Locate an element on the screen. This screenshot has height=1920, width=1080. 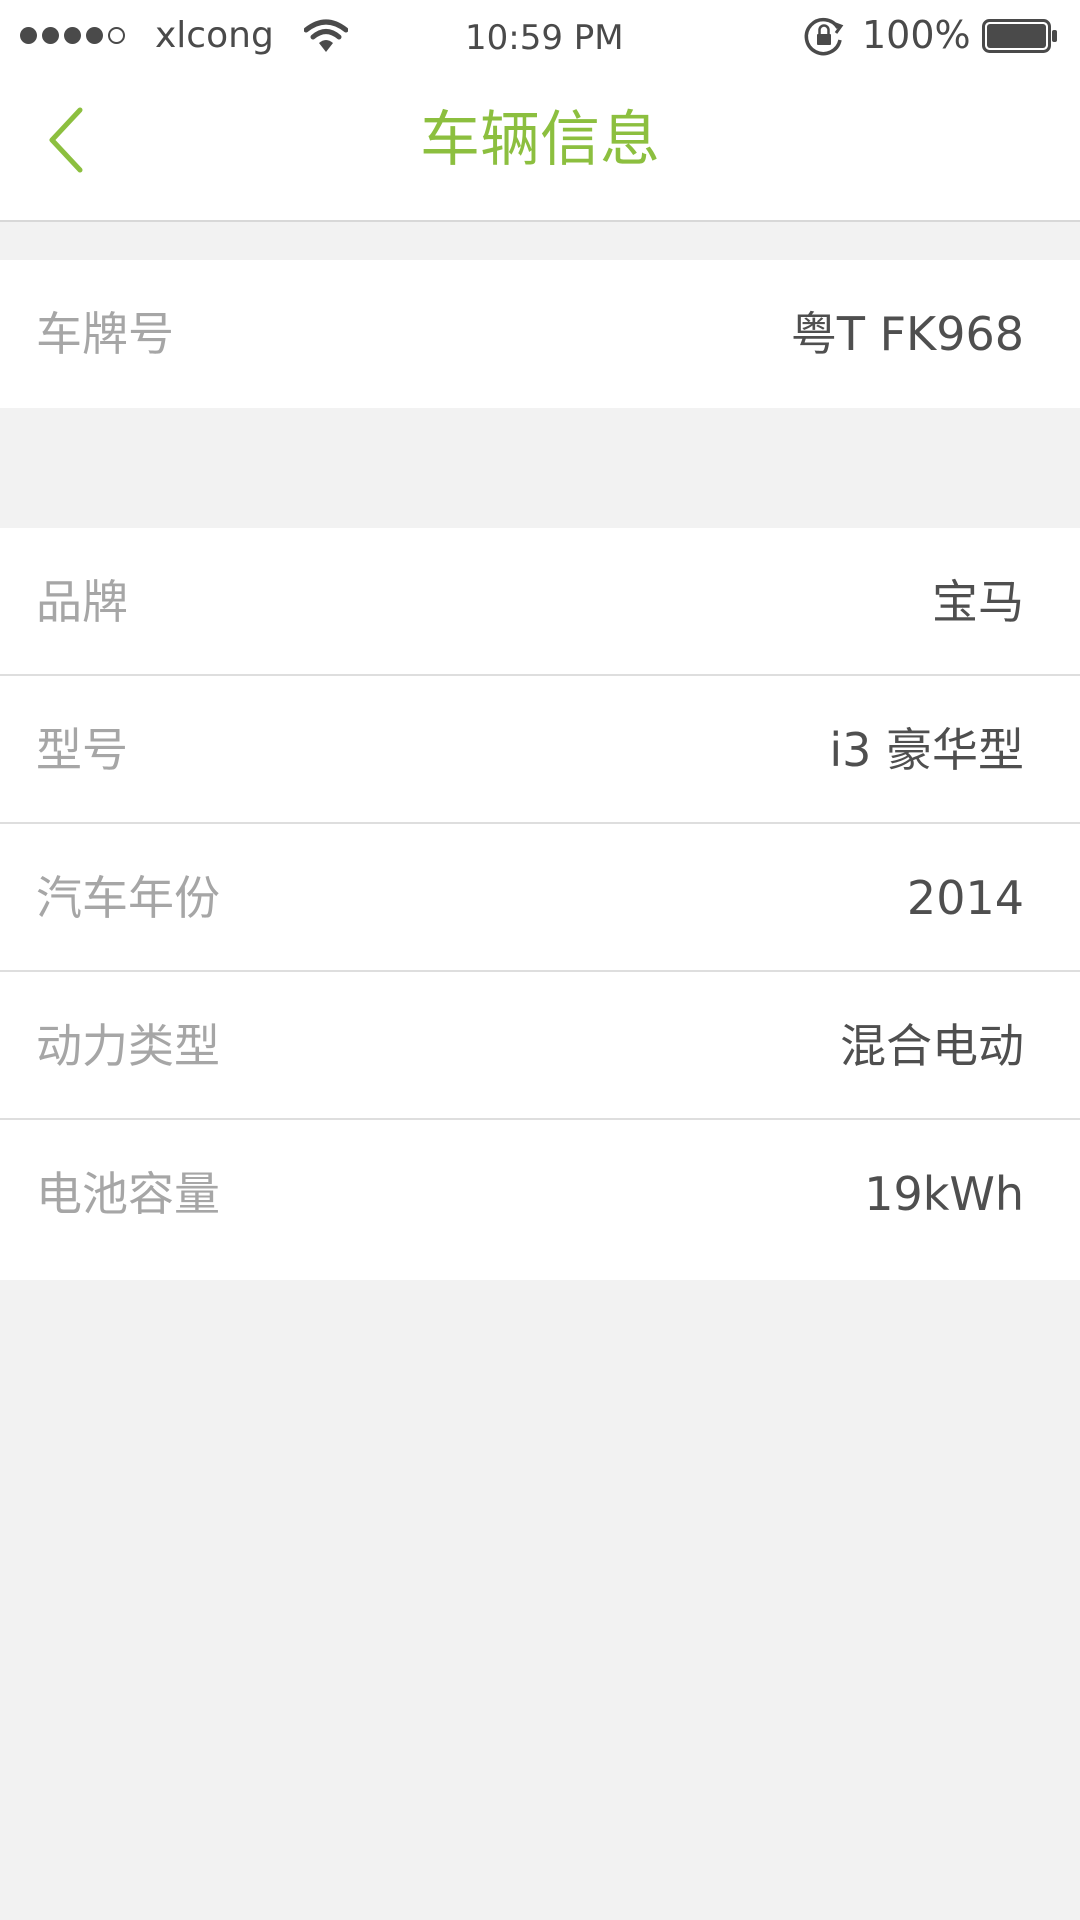
battery-capacity-value: 19kWh is located at coordinates (944, 1194).